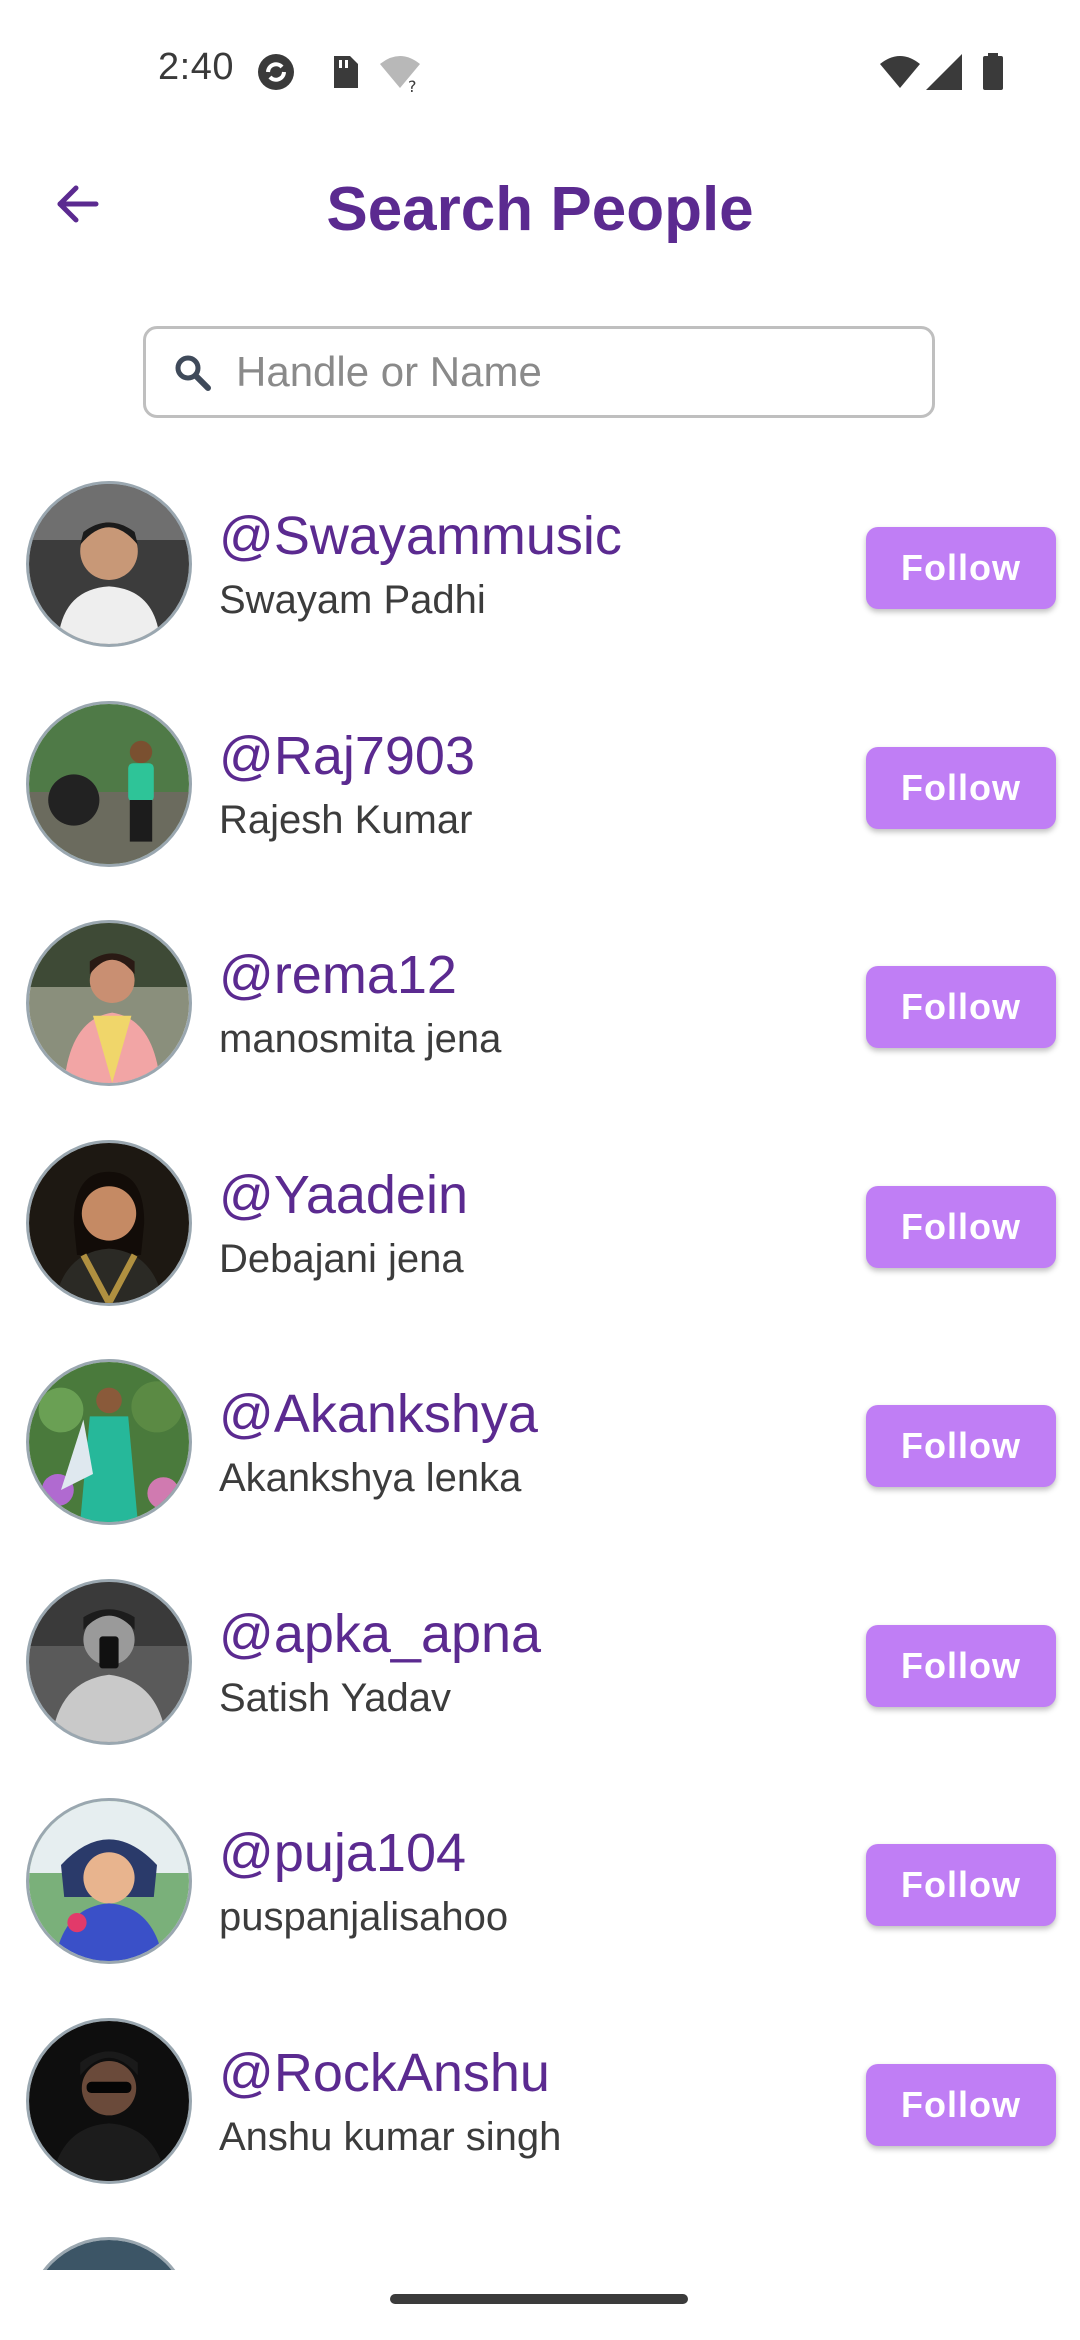 The image size is (1080, 2340). Describe the element at coordinates (540, 2107) in the screenshot. I see `list-item: @RockAnshu Anshu kumar singh Follow` at that location.